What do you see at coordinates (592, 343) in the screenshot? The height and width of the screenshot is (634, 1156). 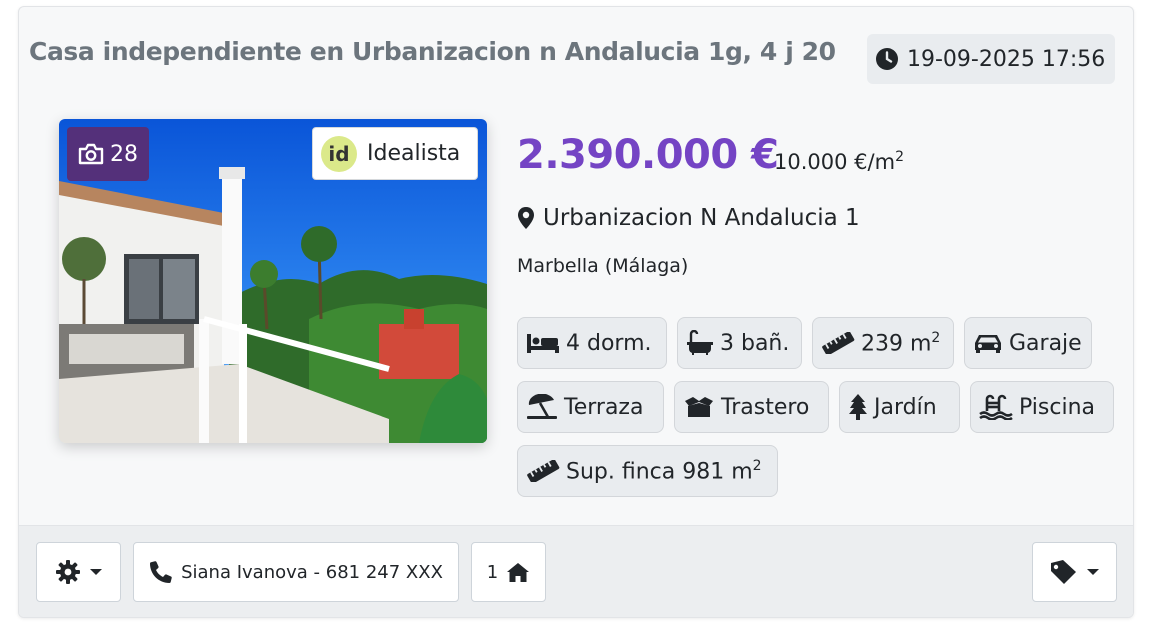 I see `feature-bedrooms: 4 dorm.` at bounding box center [592, 343].